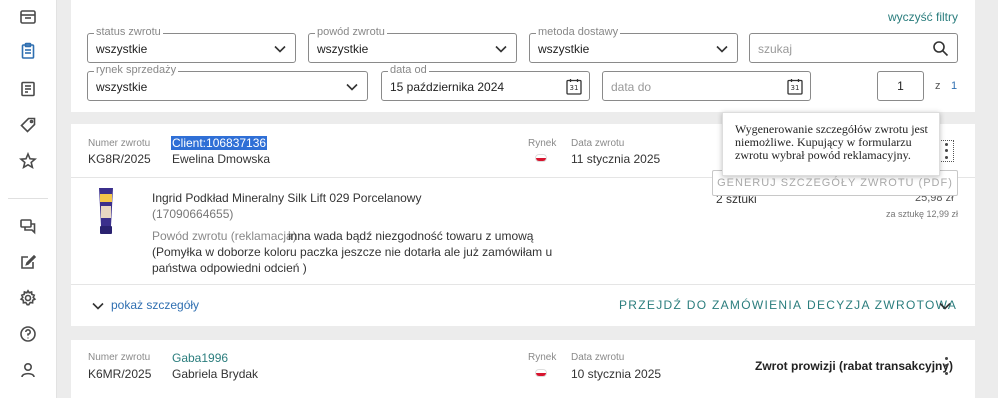 The height and width of the screenshot is (398, 998). What do you see at coordinates (28, 370) in the screenshot?
I see `user-icon` at bounding box center [28, 370].